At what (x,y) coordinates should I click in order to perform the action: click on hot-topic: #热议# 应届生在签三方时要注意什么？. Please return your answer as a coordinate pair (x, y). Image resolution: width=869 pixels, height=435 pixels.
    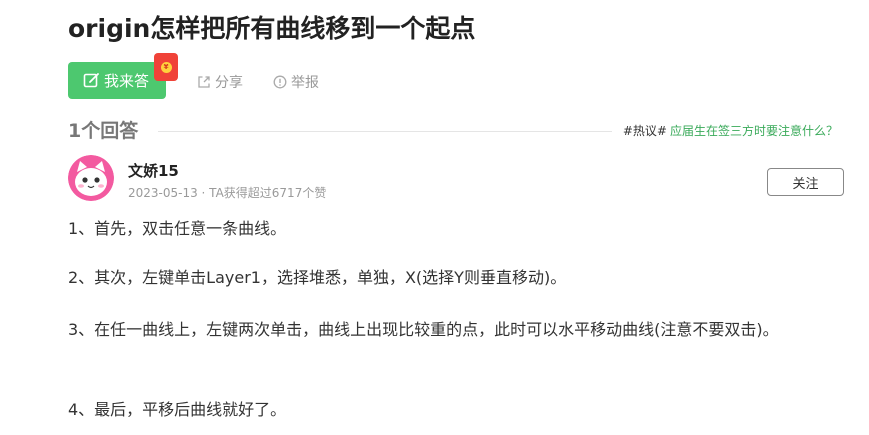
    Looking at the image, I should click on (730, 131).